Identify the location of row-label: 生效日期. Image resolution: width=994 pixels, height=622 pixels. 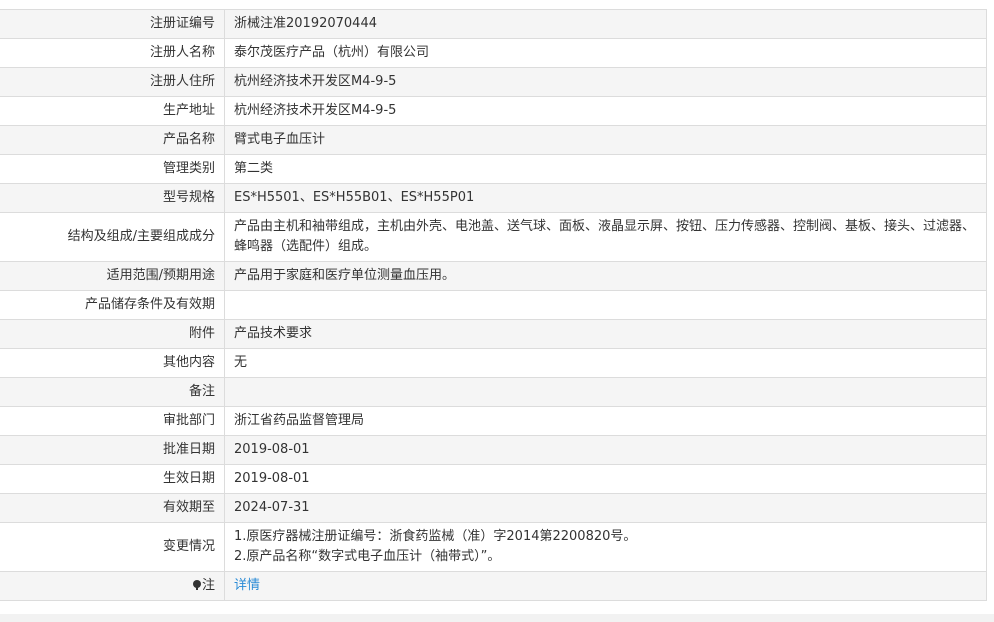
(112, 479).